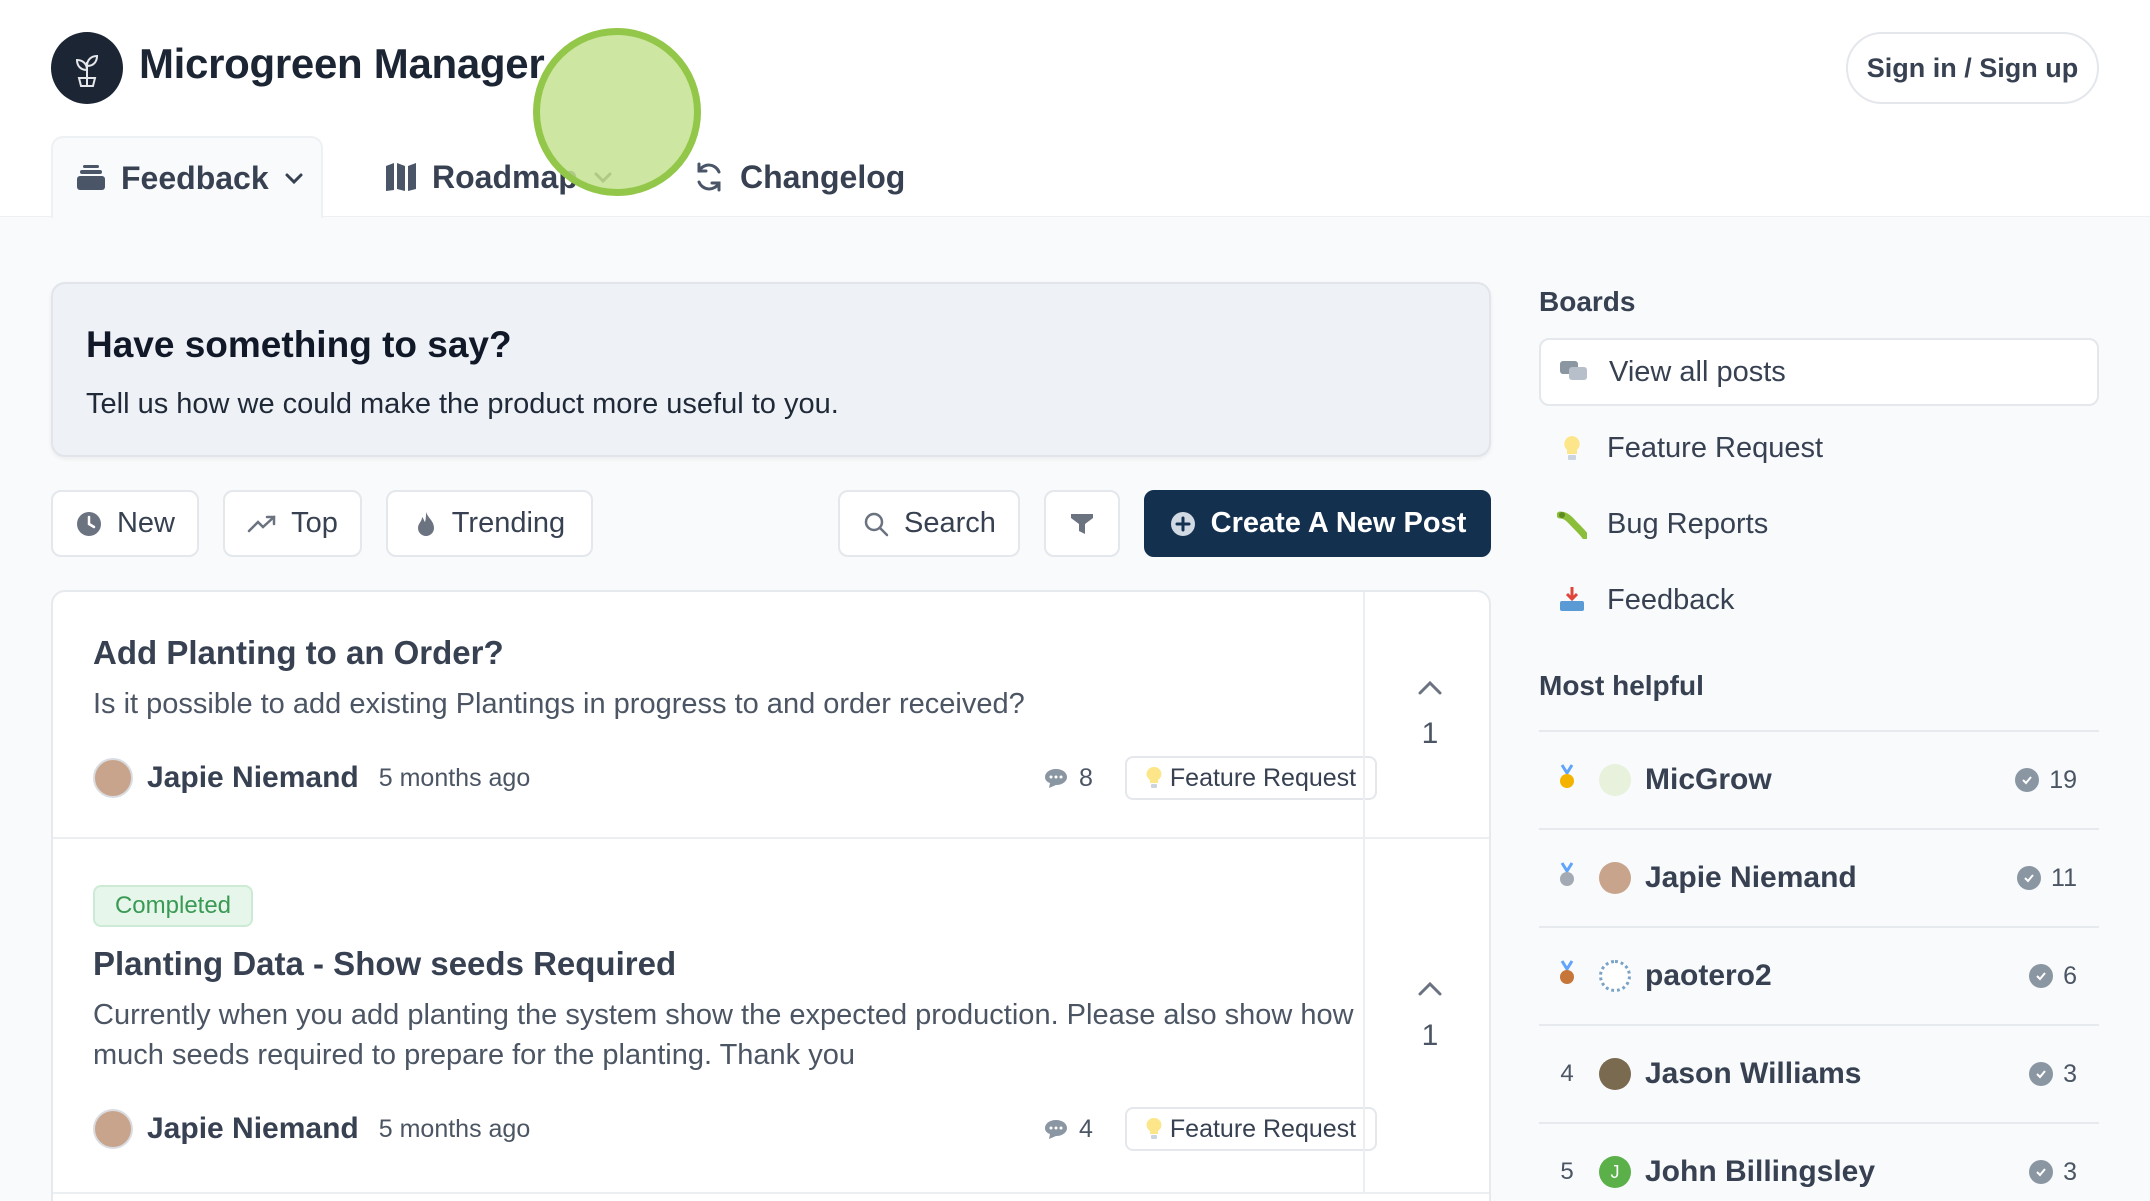  Describe the element at coordinates (299, 344) in the screenshot. I see `banner-title: Have something to say?` at that location.